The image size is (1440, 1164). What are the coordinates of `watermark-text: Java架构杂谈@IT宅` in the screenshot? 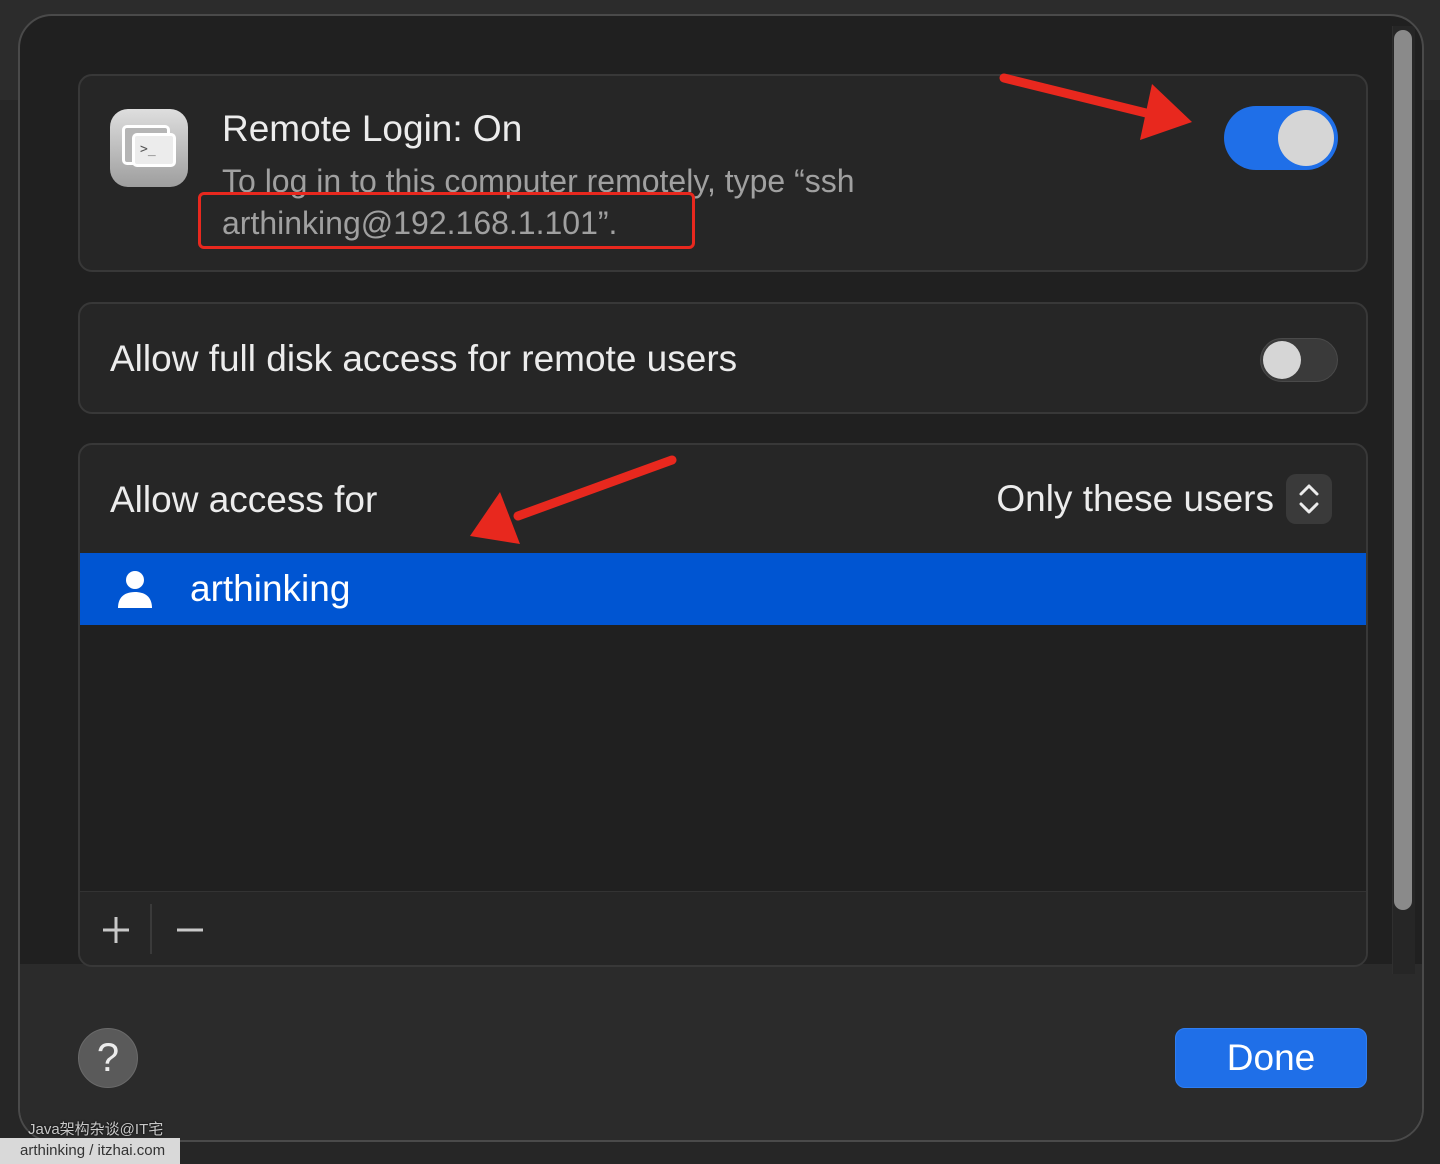 It's located at (96, 1129).